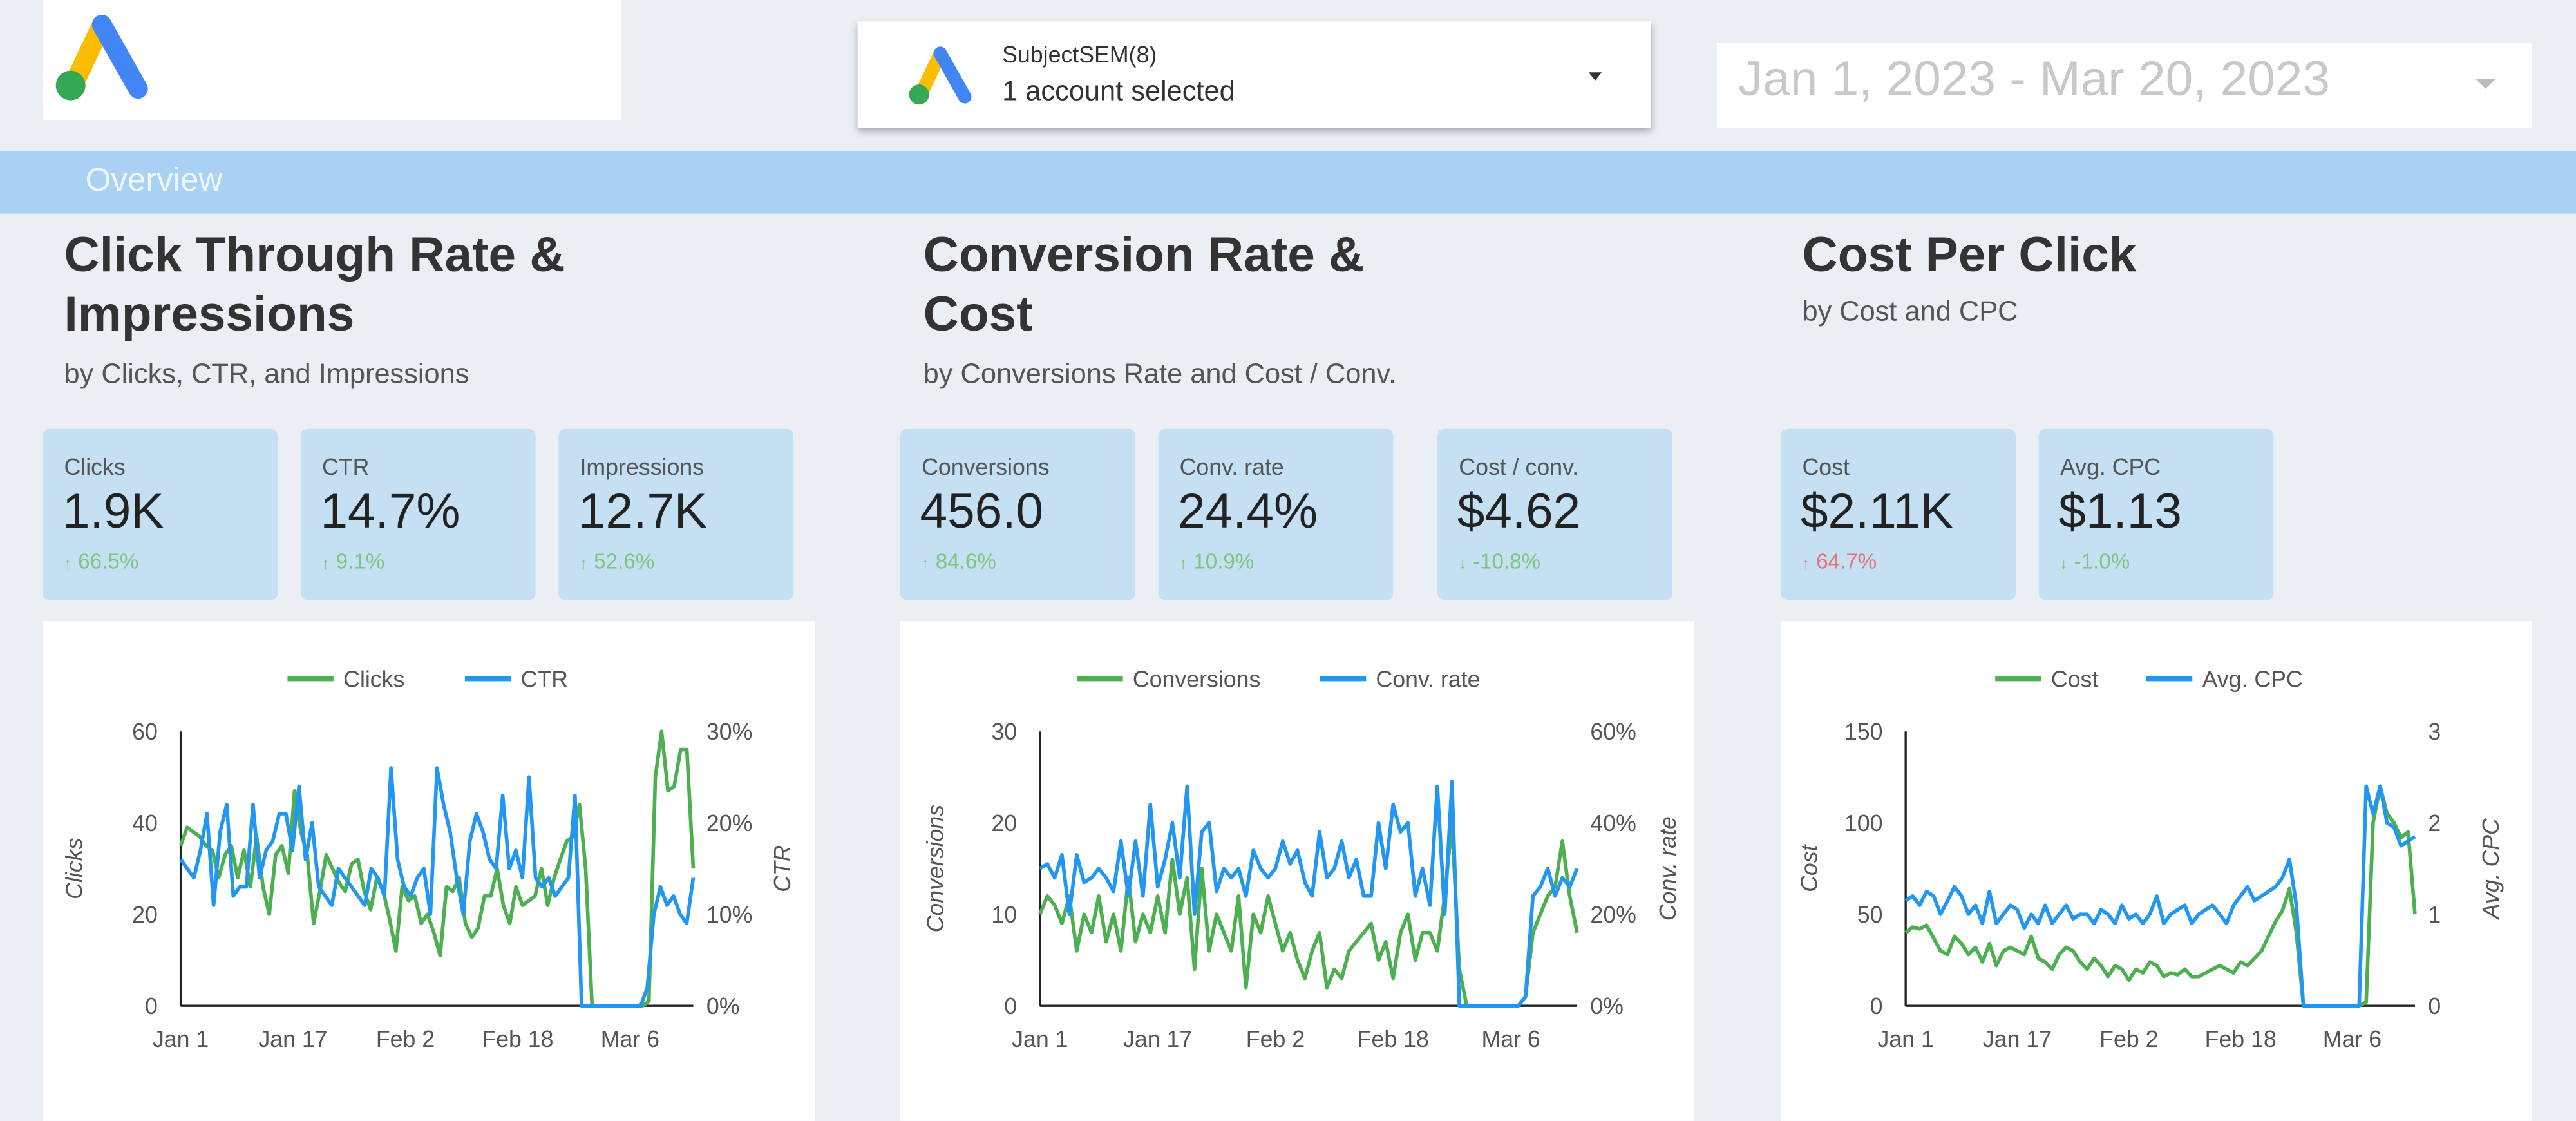 The width and height of the screenshot is (2576, 1121). Describe the element at coordinates (729, 915) in the screenshot. I see `y2-tick-label: 10%` at that location.